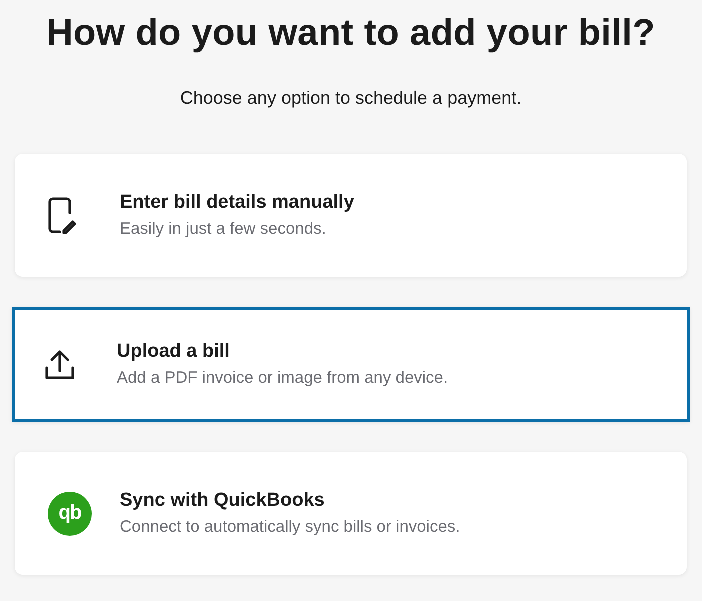  What do you see at coordinates (351, 33) in the screenshot?
I see `page-title: How do you want to add your bill?` at bounding box center [351, 33].